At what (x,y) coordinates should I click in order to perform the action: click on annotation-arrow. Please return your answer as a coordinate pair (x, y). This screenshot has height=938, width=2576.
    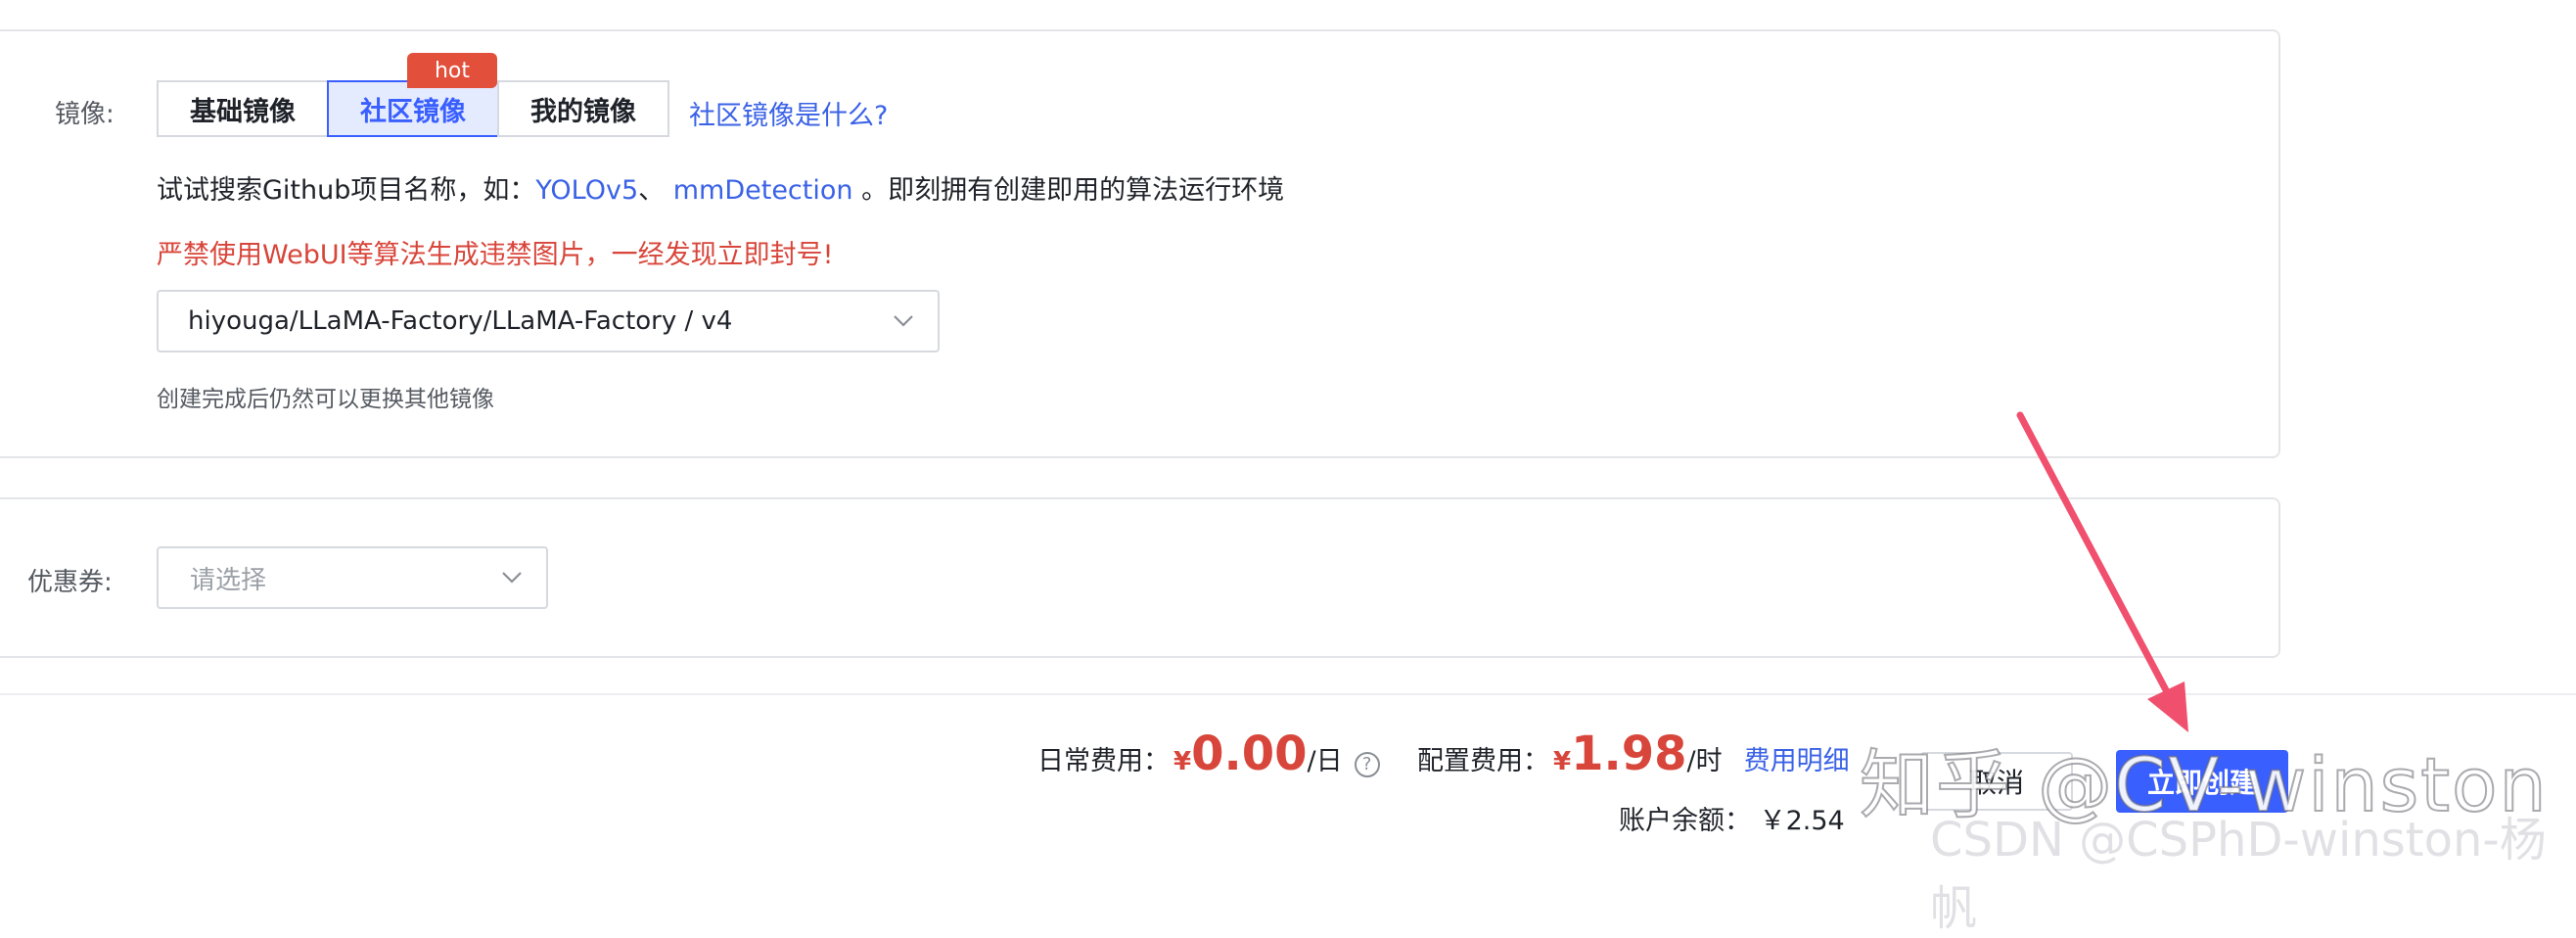
    Looking at the image, I should click on (2102, 571).